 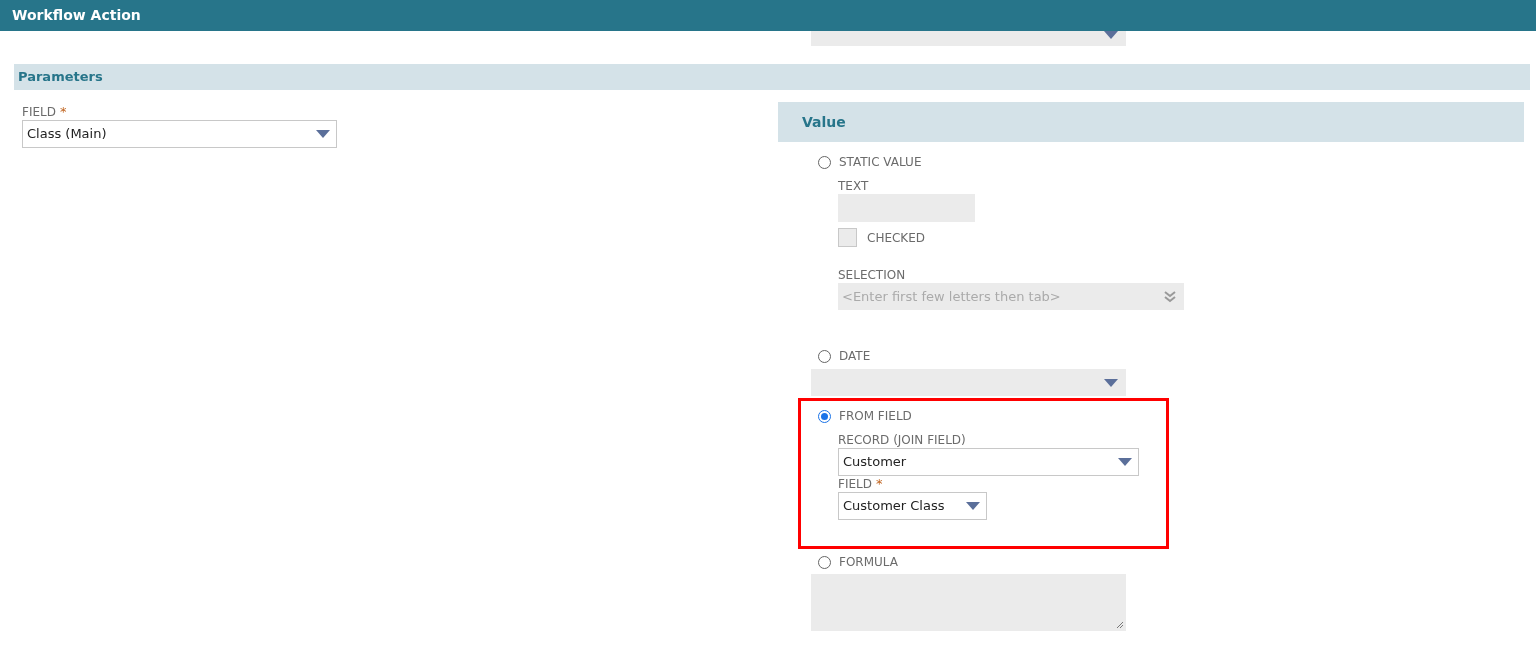 I want to click on date-field, so click(x=968, y=382).